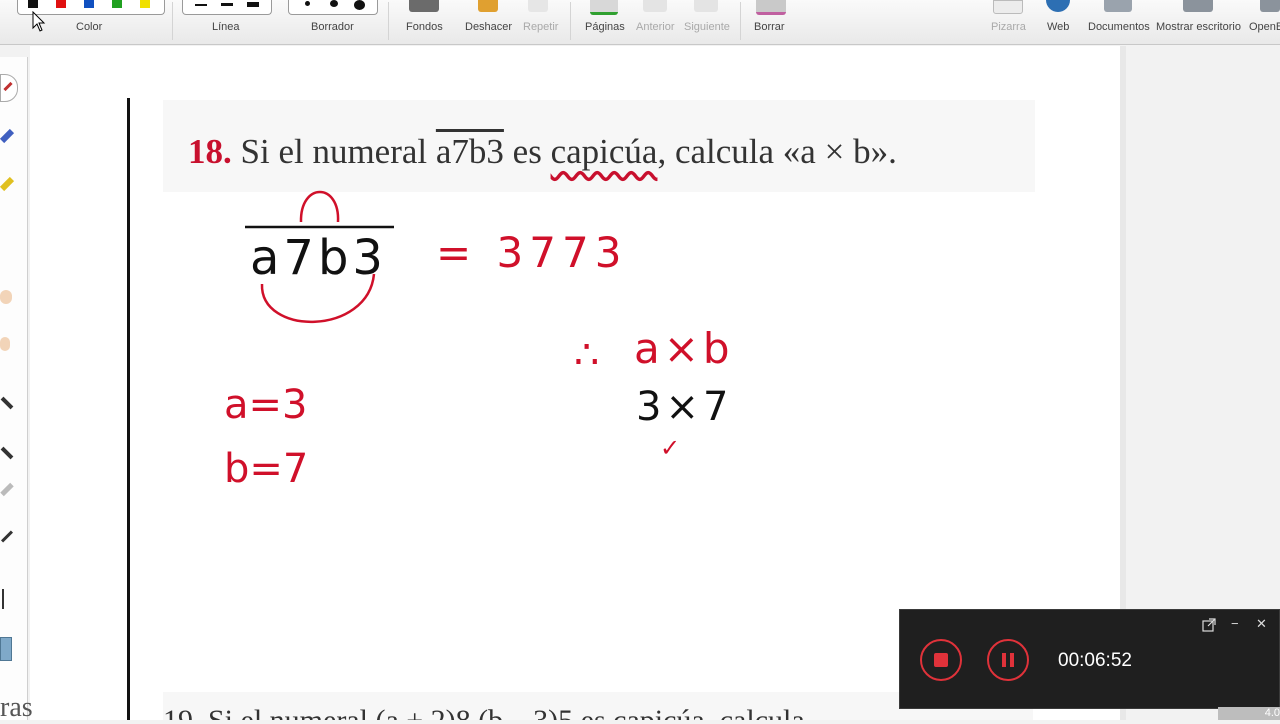  Describe the element at coordinates (684, 348) in the screenshot. I see `handwritten-product-expr: a×b` at that location.